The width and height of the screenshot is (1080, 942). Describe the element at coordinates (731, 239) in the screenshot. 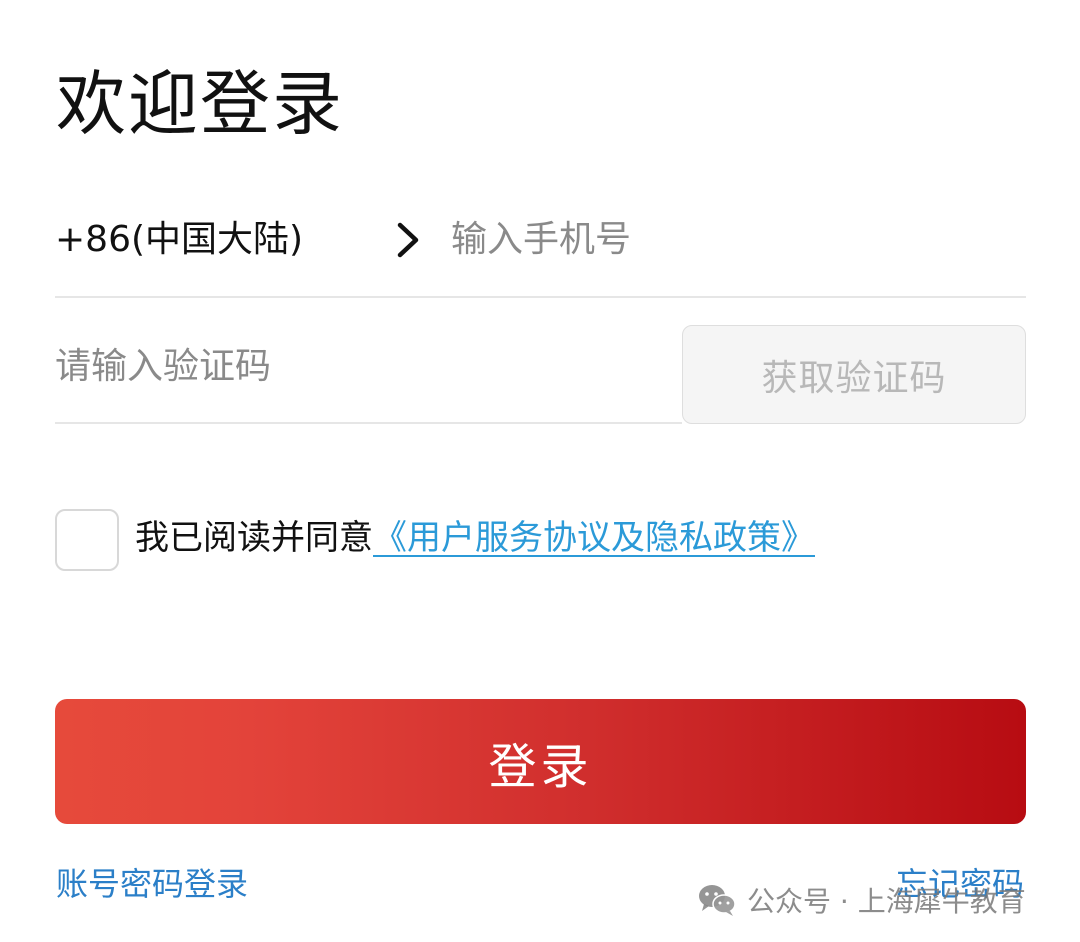

I see `phone-number-input` at that location.